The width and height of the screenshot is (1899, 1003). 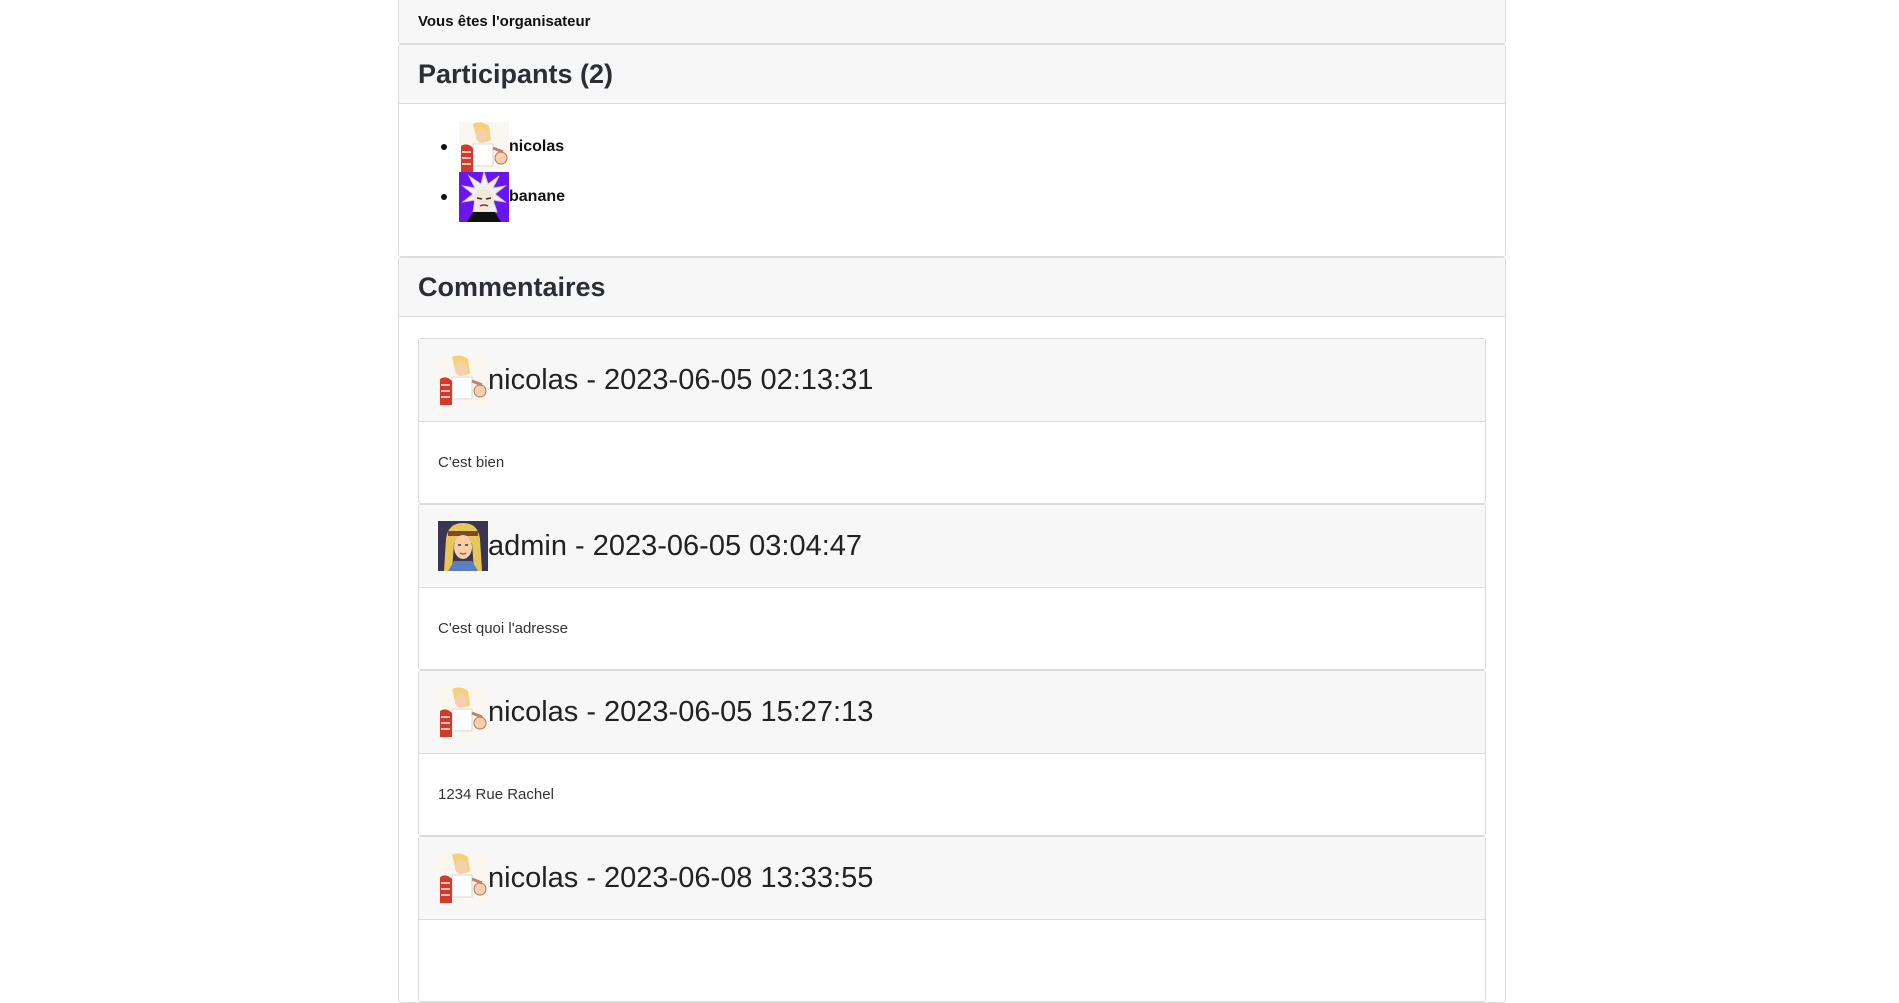 What do you see at coordinates (952, 878) in the screenshot?
I see `comment-header: nicolas - 2023-06-08 13:33:55` at bounding box center [952, 878].